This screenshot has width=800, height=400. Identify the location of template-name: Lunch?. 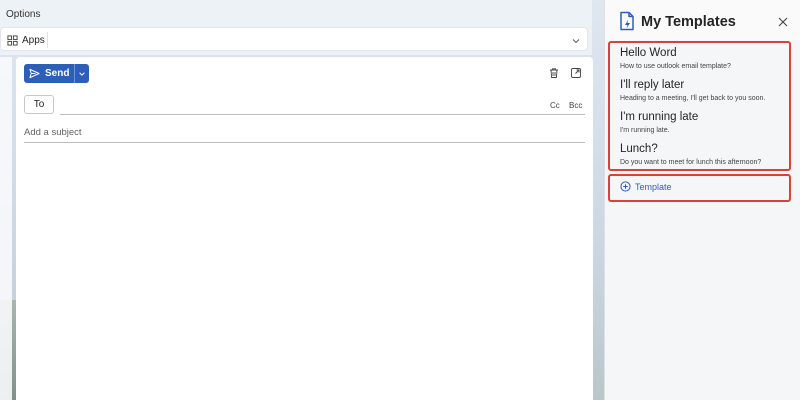
(639, 149).